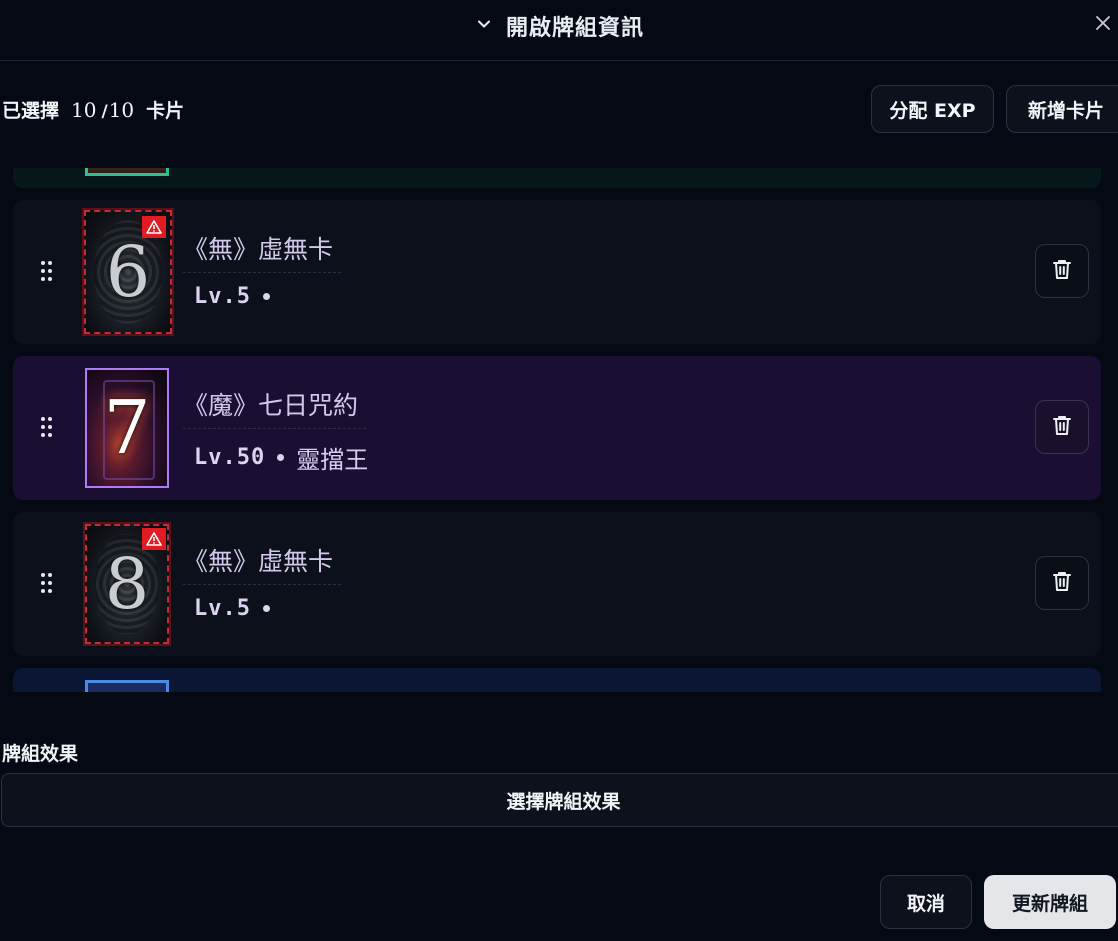  What do you see at coordinates (121, 110) in the screenshot?
I see `selected-count-total: 10` at bounding box center [121, 110].